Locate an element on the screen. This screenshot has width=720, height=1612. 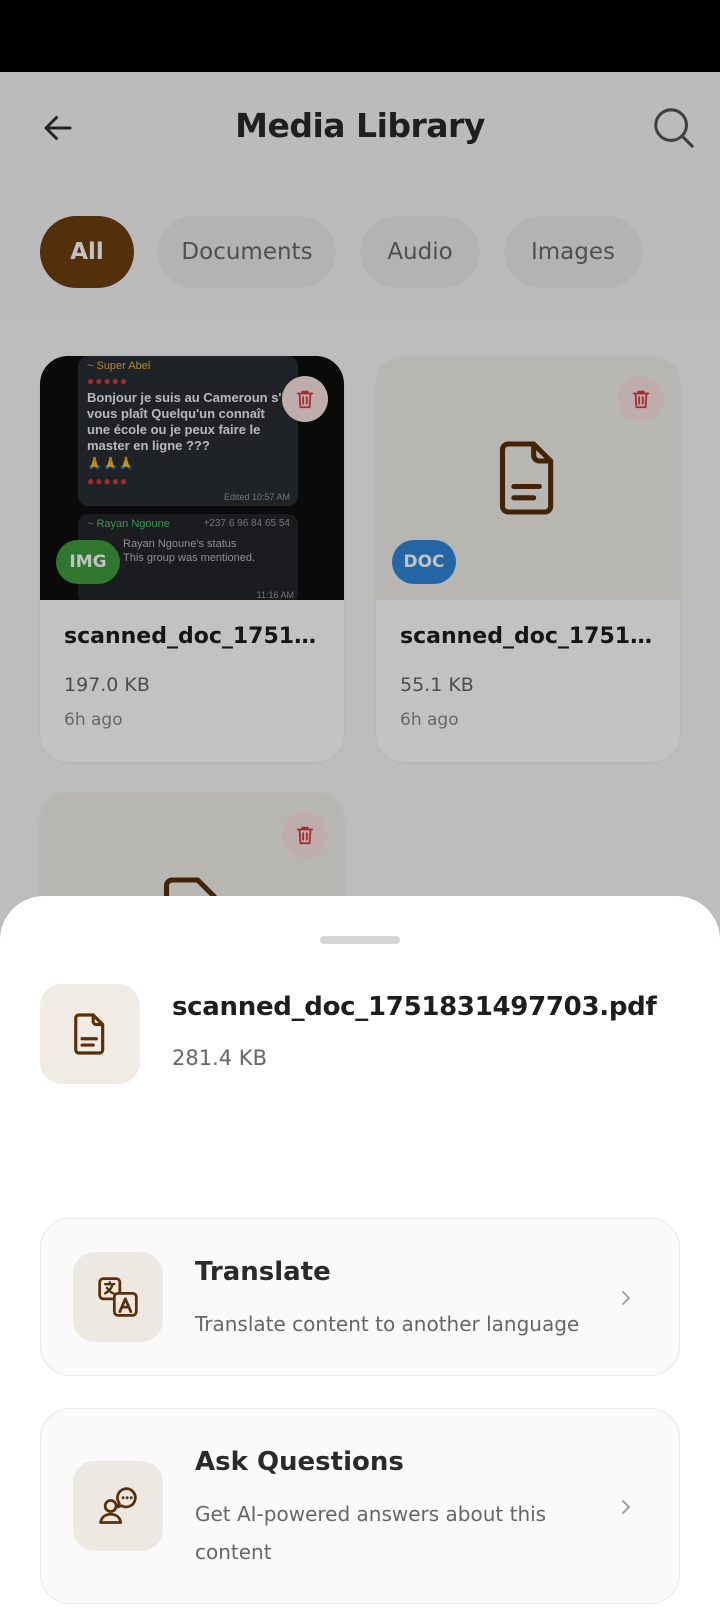
status-bar is located at coordinates (360, 36).